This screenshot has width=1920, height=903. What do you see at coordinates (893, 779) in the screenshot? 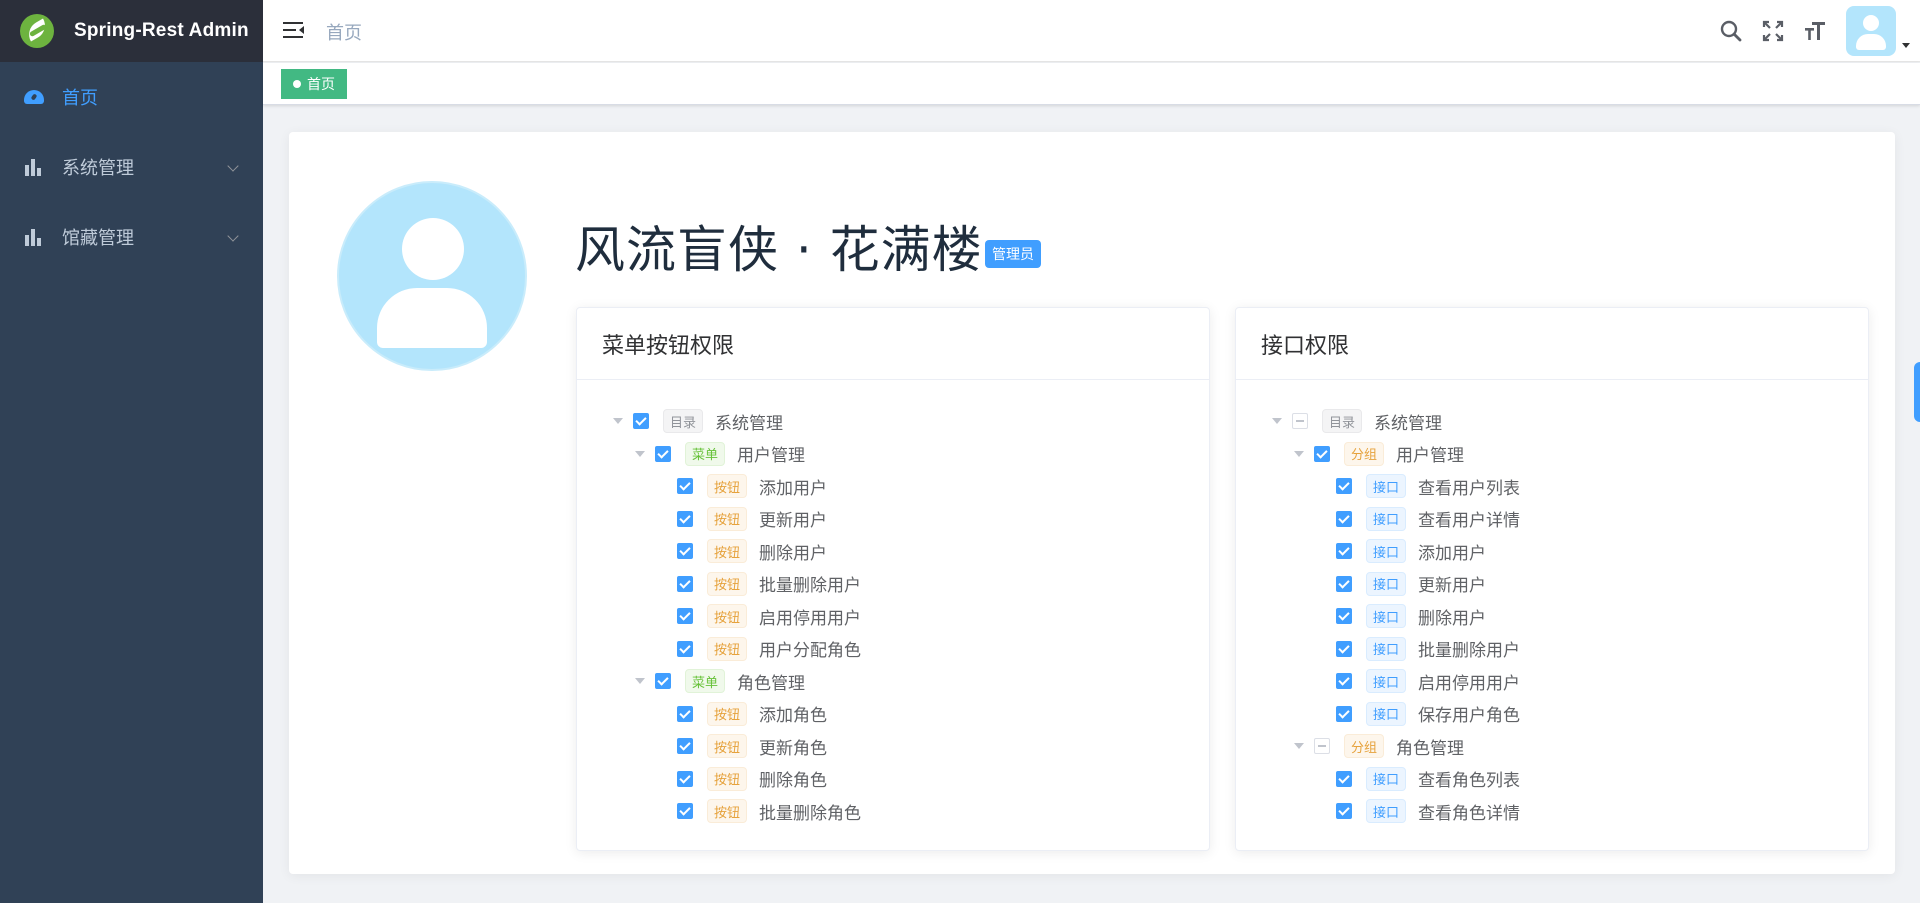
I see `tree-node: 按钮 删除角色` at bounding box center [893, 779].